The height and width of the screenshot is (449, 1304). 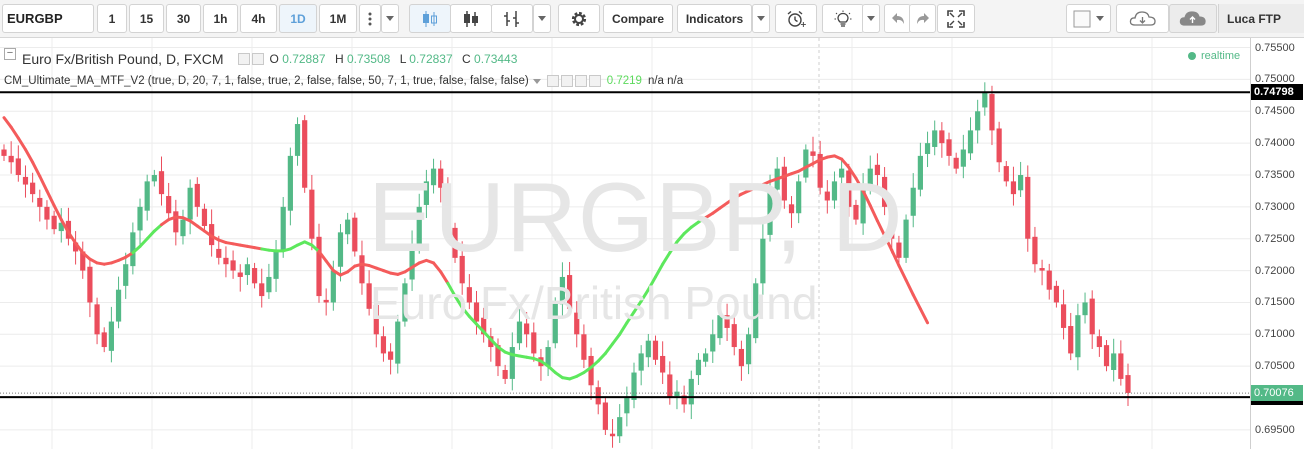 What do you see at coordinates (430, 18) in the screenshot?
I see `candles-style-button` at bounding box center [430, 18].